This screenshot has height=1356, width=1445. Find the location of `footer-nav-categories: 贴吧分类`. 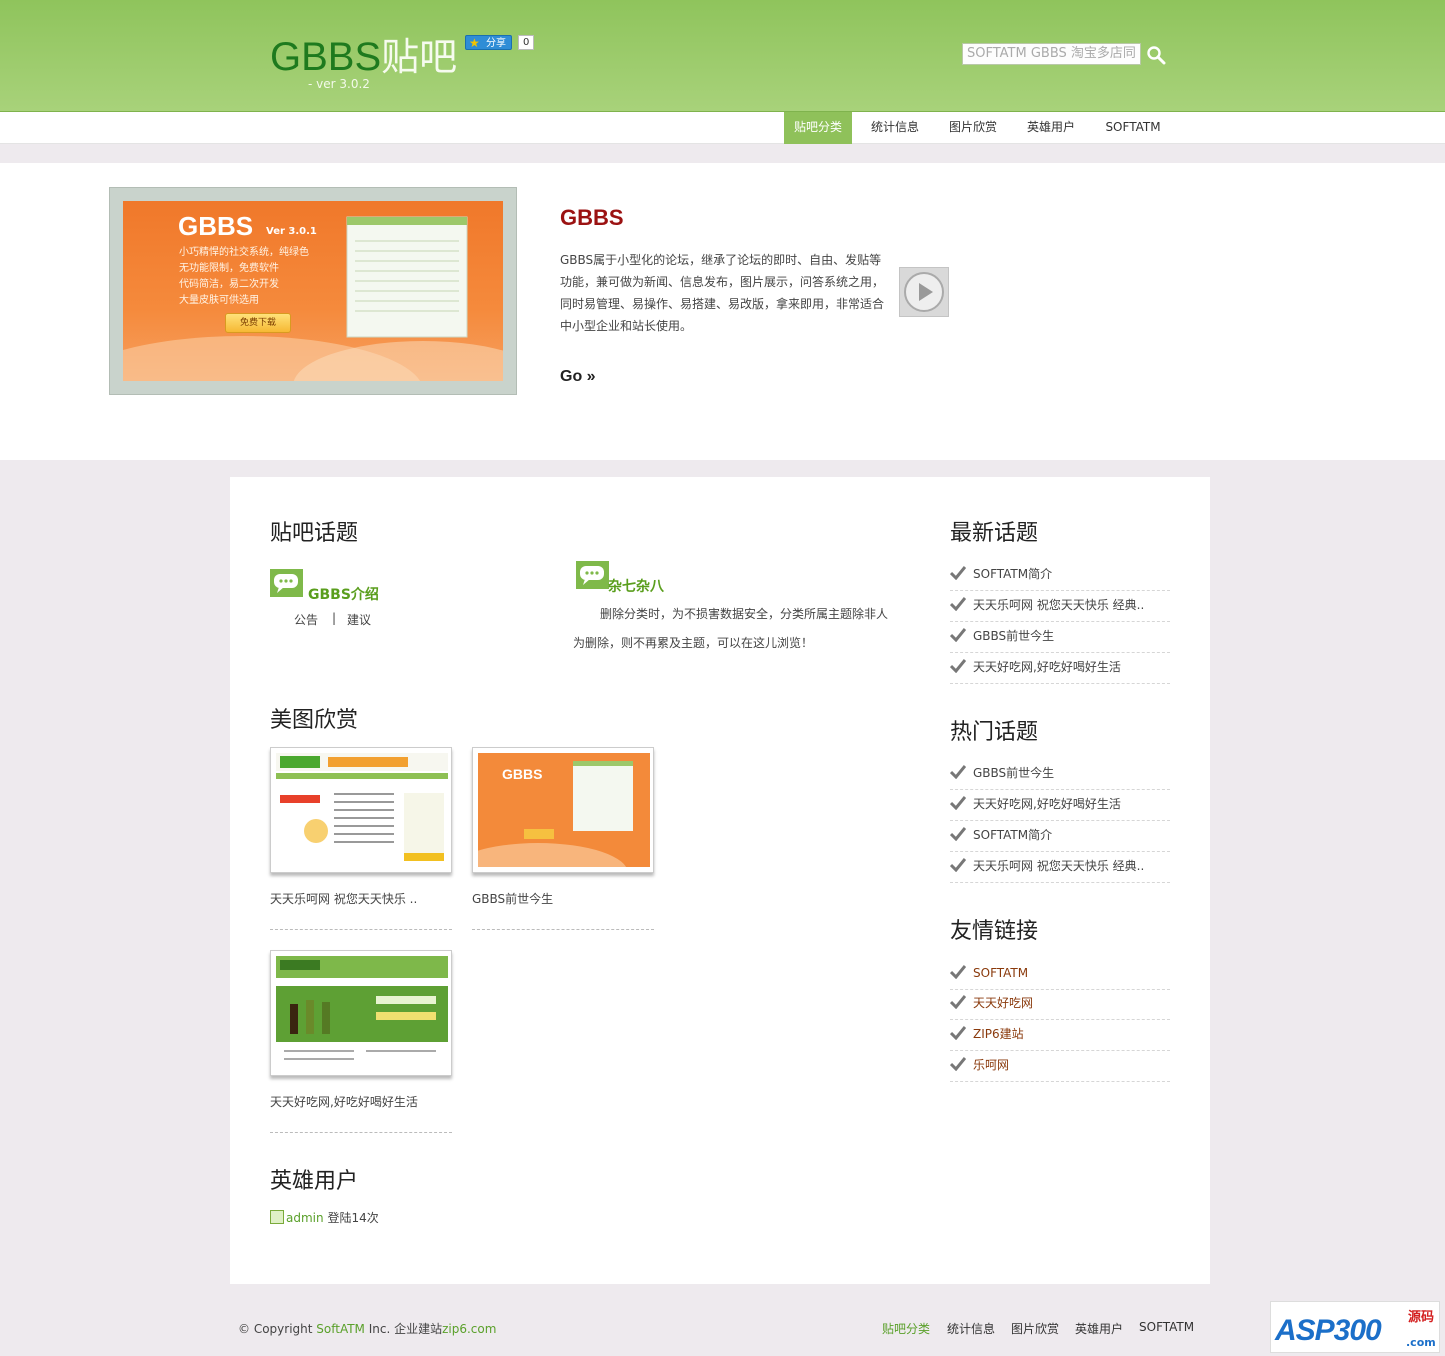

footer-nav-categories: 贴吧分类 is located at coordinates (906, 1328).